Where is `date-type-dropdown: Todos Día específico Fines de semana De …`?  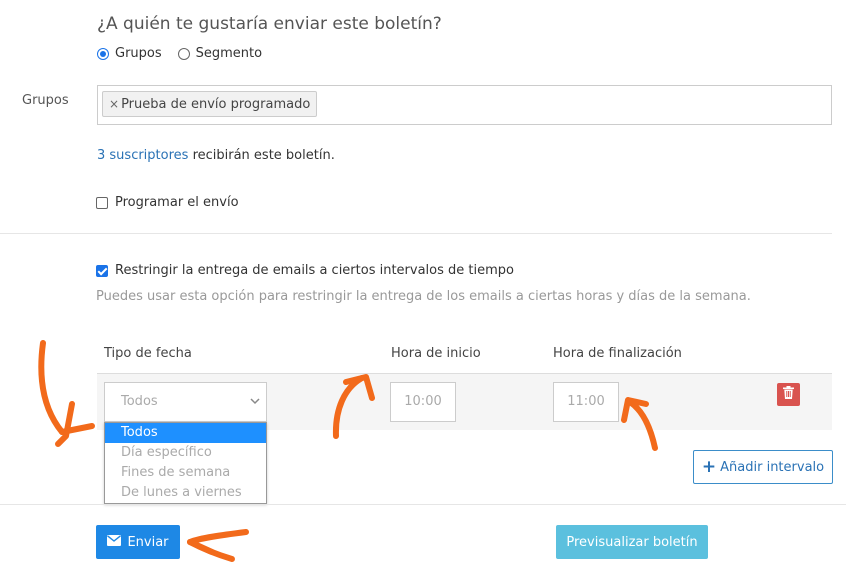
date-type-dropdown: Todos Día específico Fines de semana De … is located at coordinates (185, 463).